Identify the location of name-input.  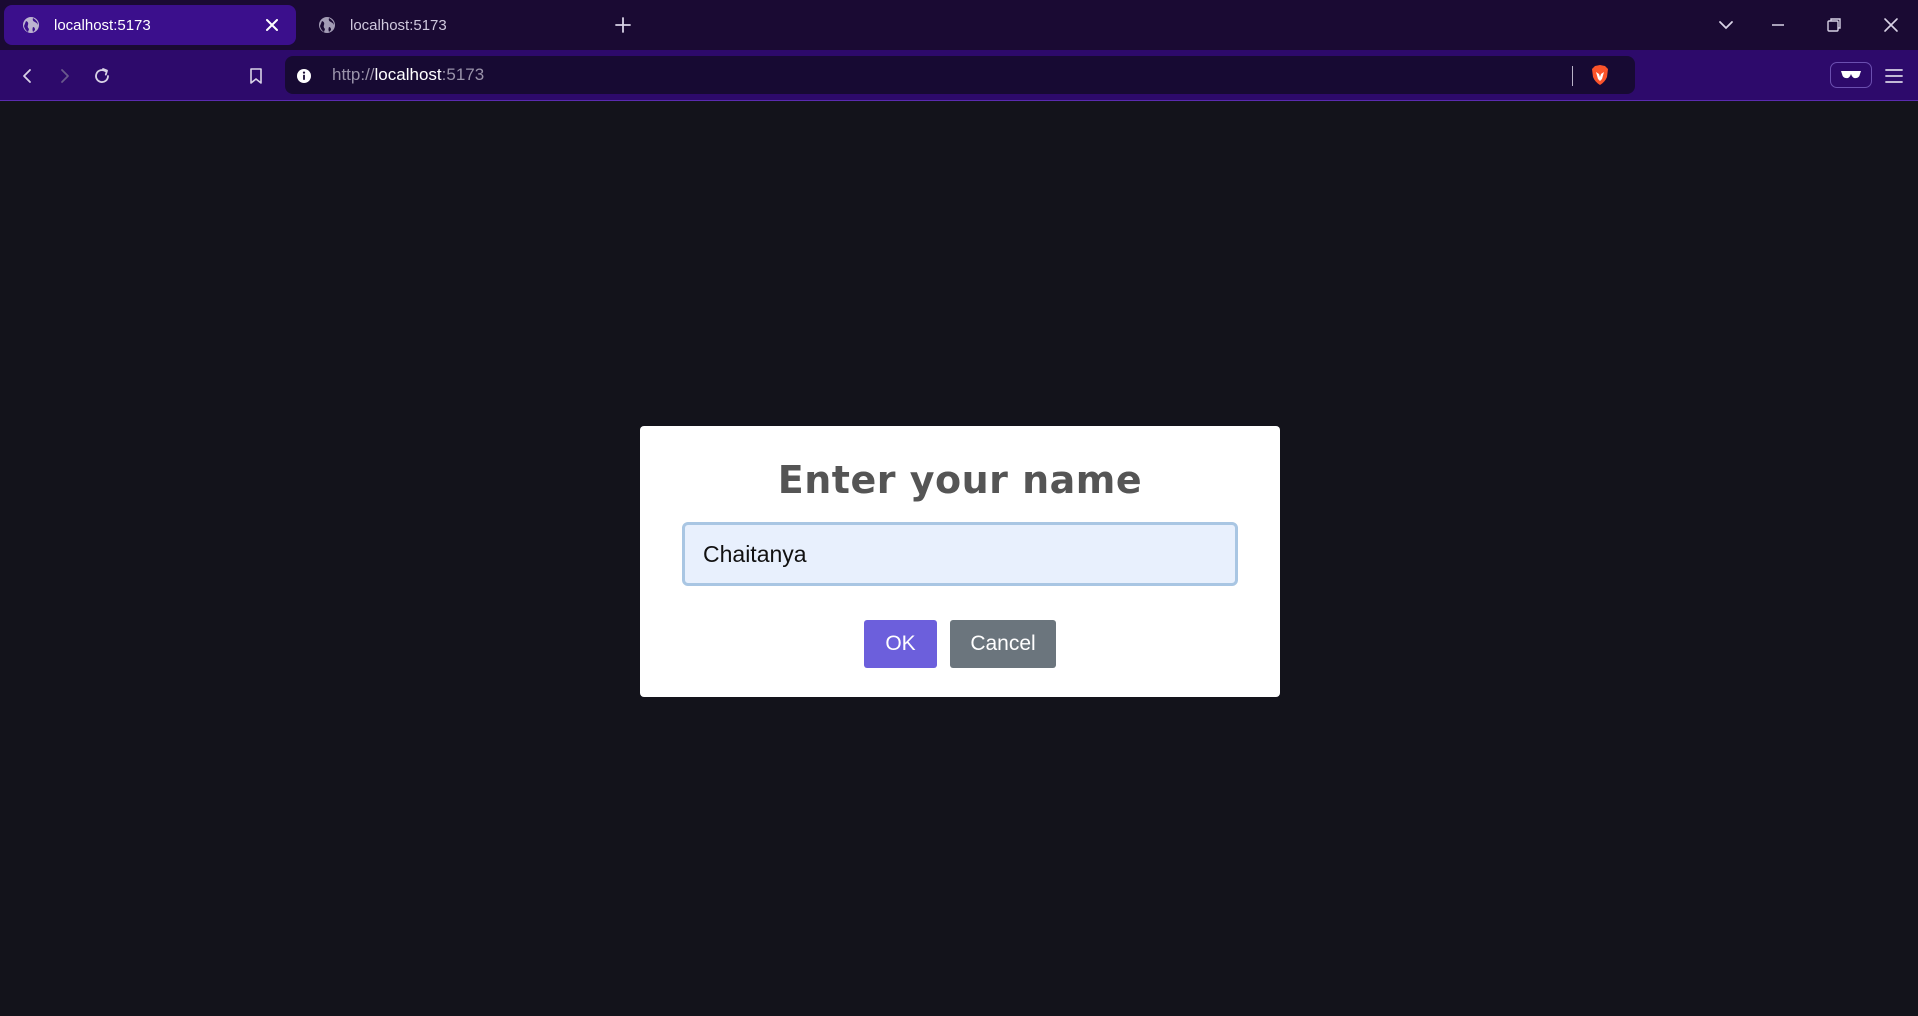
(960, 554).